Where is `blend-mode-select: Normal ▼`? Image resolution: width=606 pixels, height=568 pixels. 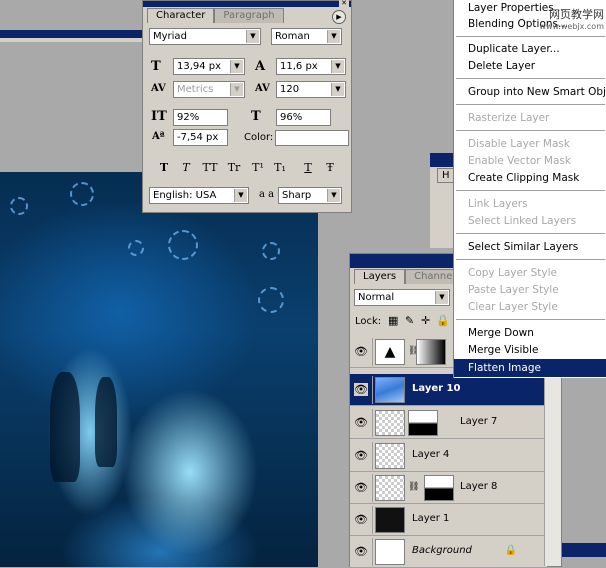 blend-mode-select: Normal ▼ is located at coordinates (402, 297).